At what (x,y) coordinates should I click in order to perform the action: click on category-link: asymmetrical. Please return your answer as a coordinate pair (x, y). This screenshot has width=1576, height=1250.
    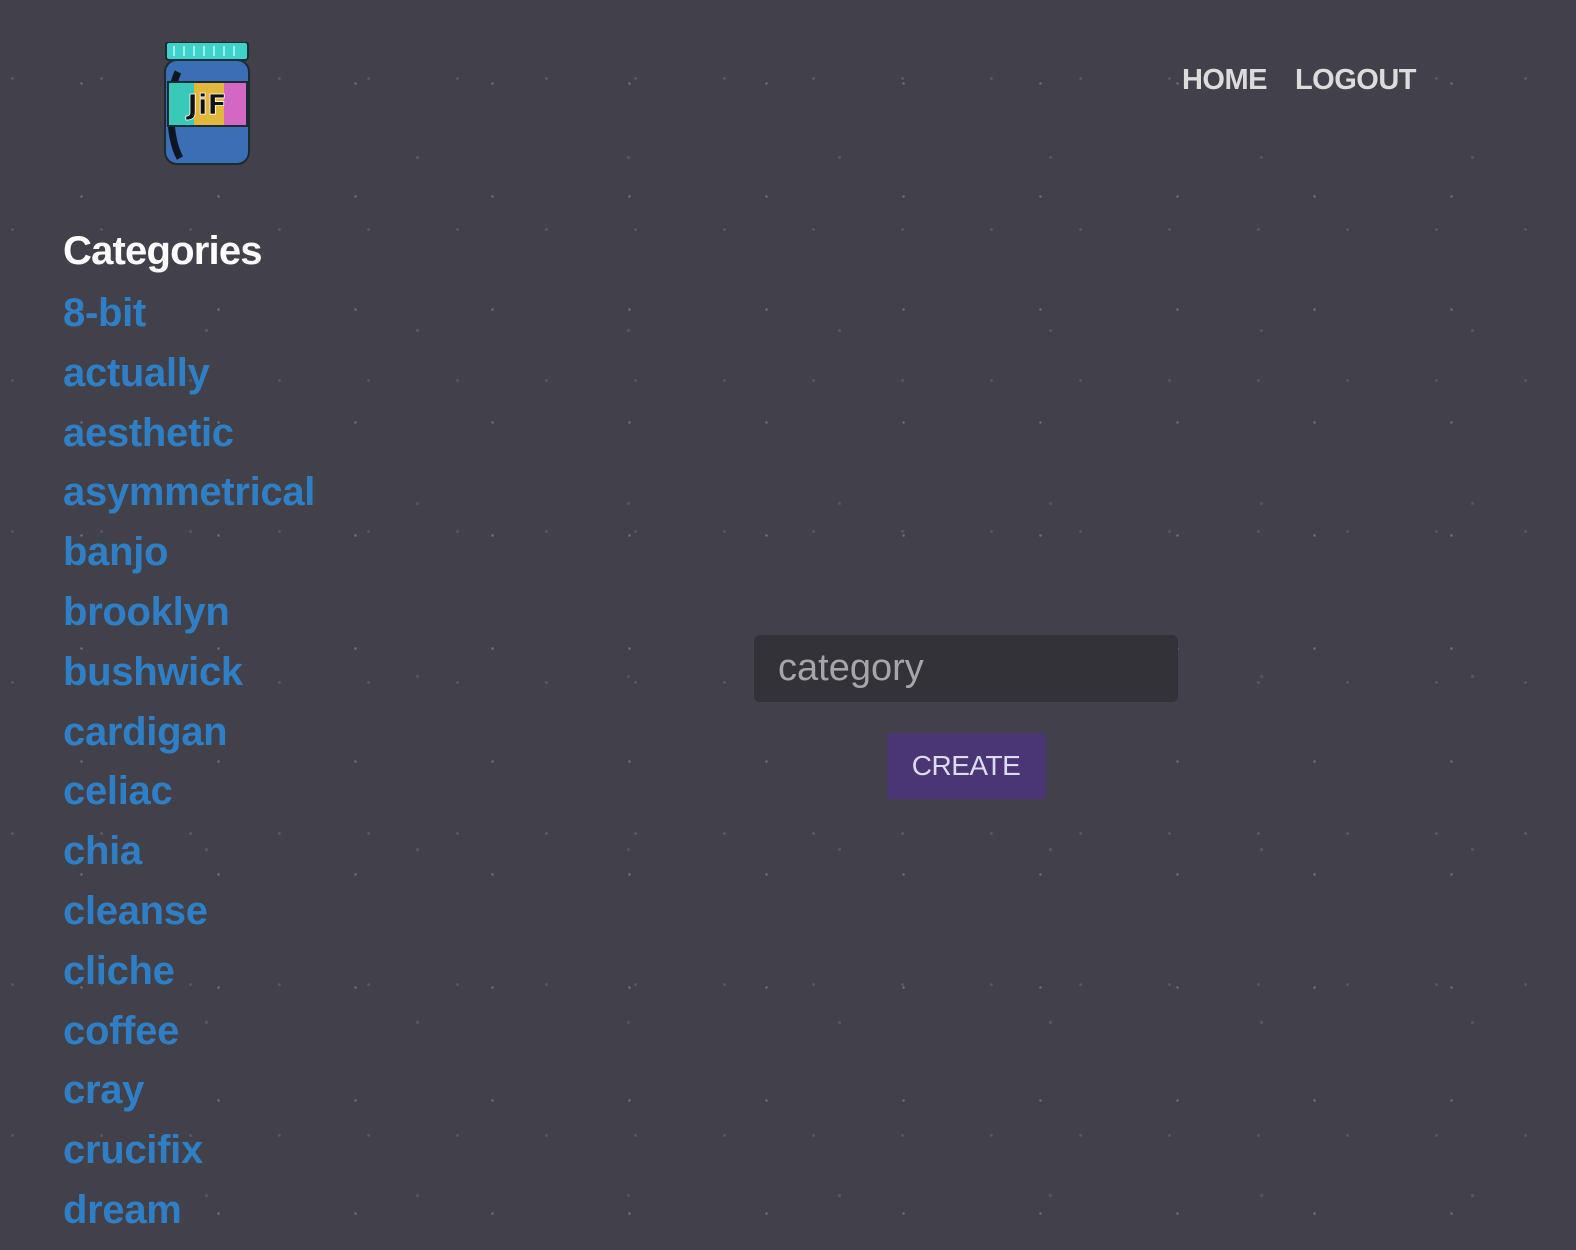
    Looking at the image, I should click on (189, 492).